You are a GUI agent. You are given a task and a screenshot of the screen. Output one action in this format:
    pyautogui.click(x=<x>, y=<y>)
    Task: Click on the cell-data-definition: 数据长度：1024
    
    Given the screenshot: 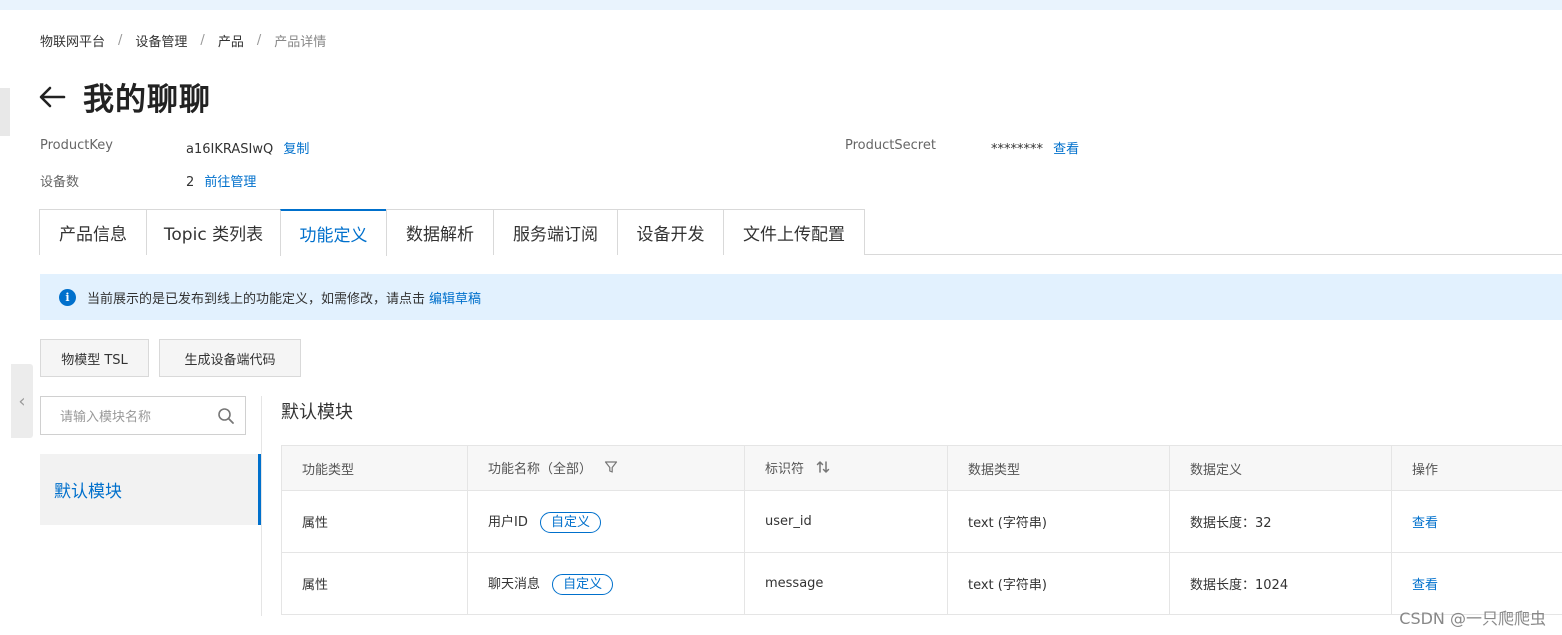 What is the action you would take?
    pyautogui.click(x=1280, y=583)
    